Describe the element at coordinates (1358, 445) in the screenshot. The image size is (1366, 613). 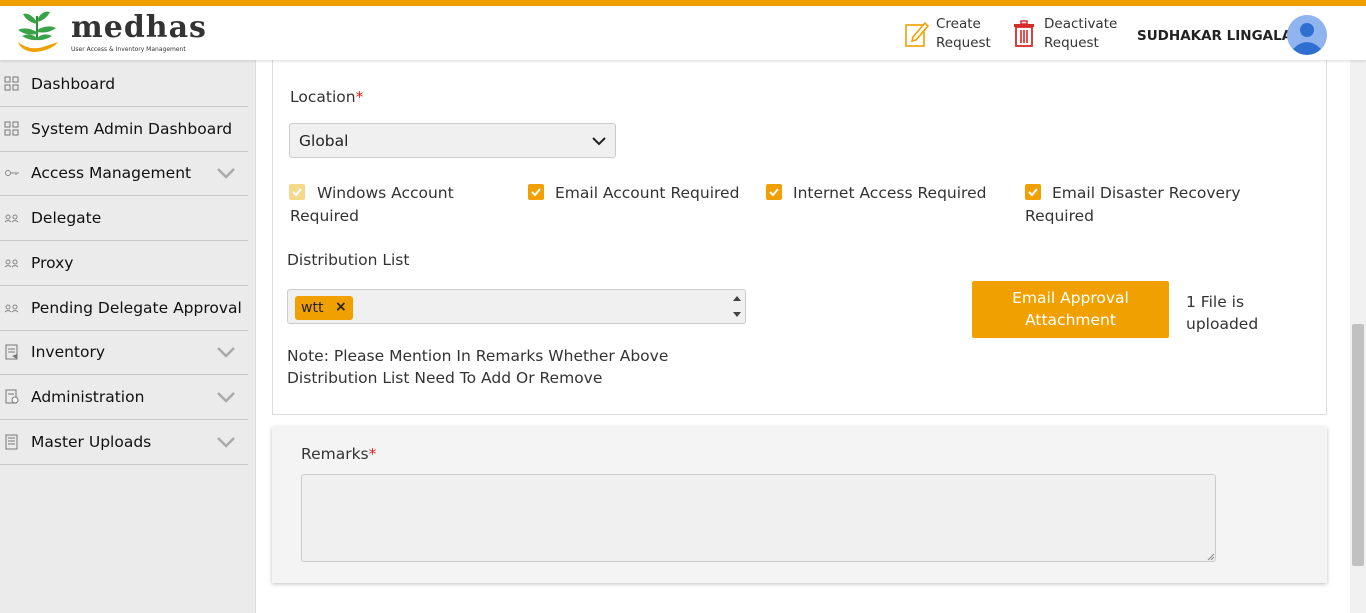
I see `page-scrollbar-thumb` at that location.